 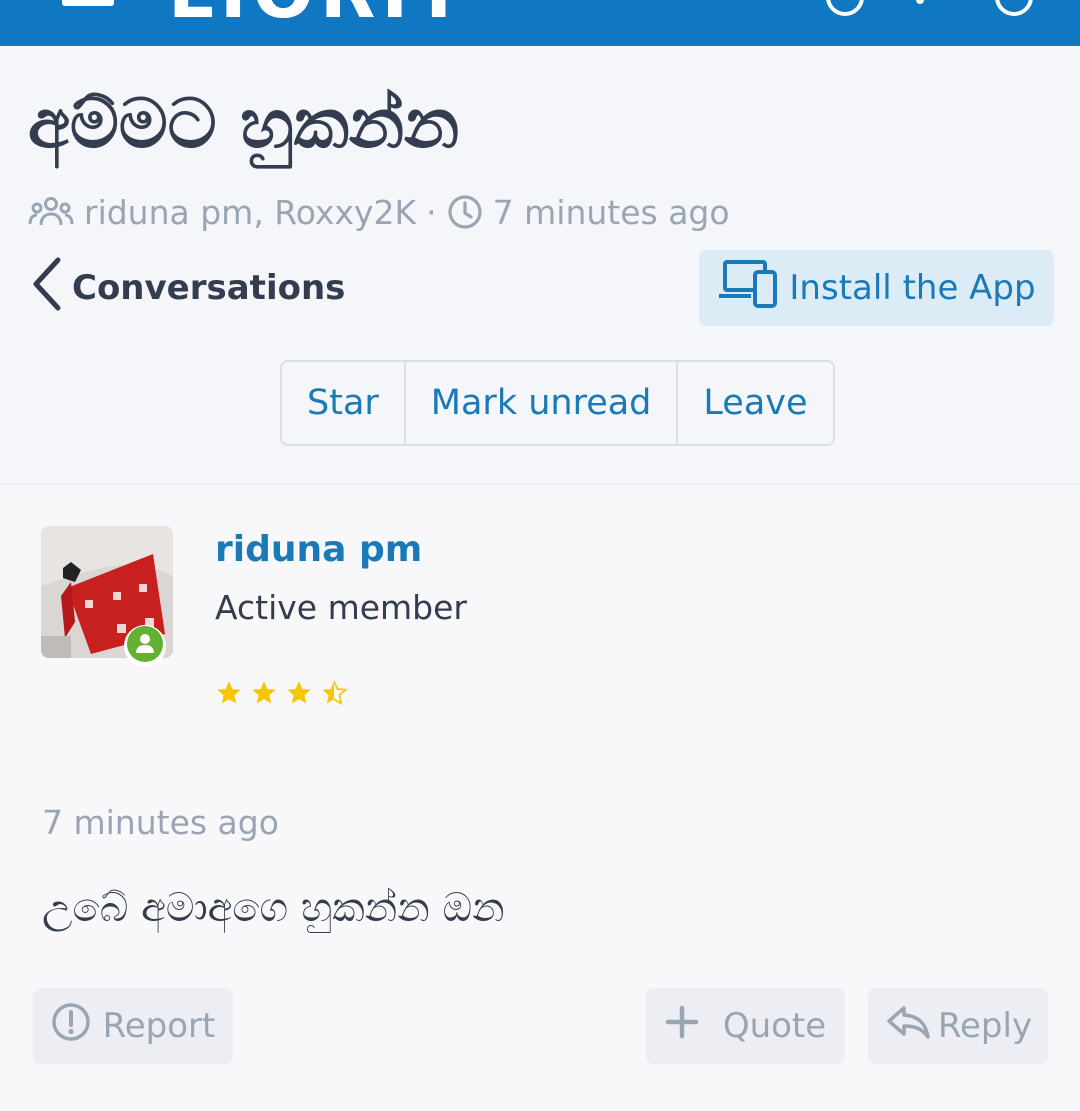 What do you see at coordinates (334, 695) in the screenshot?
I see `half-star-icon` at bounding box center [334, 695].